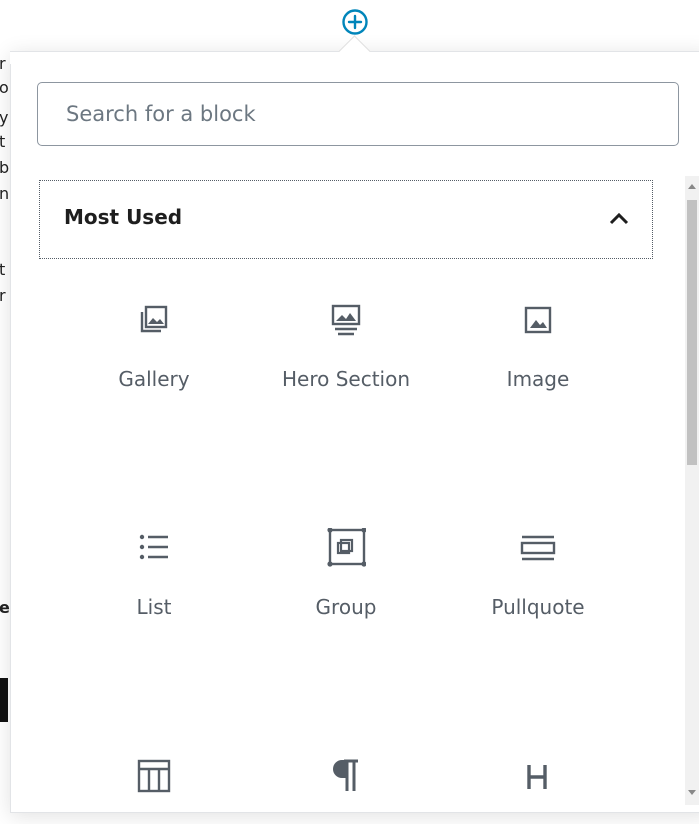 The width and height of the screenshot is (699, 824). Describe the element at coordinates (346, 379) in the screenshot. I see `block-label: Hero Section` at that location.